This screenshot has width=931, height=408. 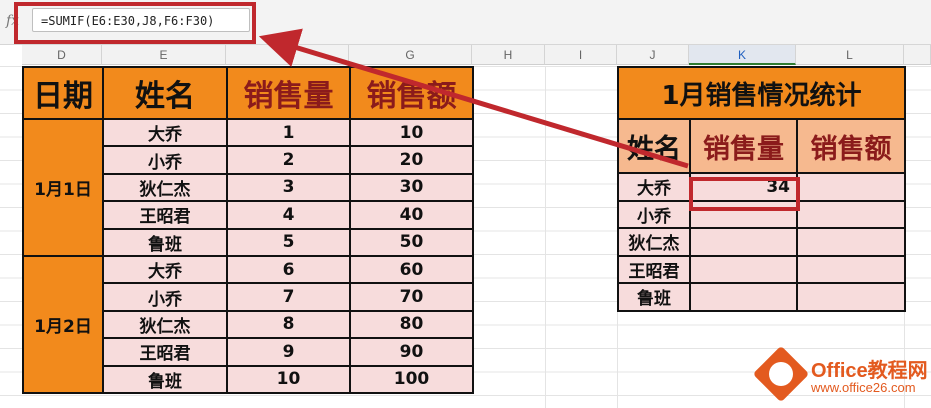 I want to click on table-row: 王昭君, so click(x=761, y=269).